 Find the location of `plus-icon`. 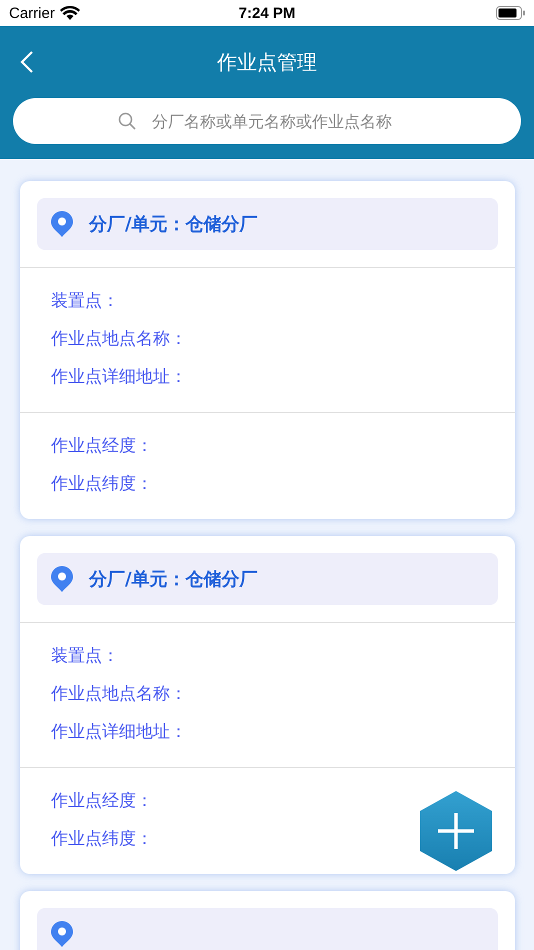

plus-icon is located at coordinates (456, 831).